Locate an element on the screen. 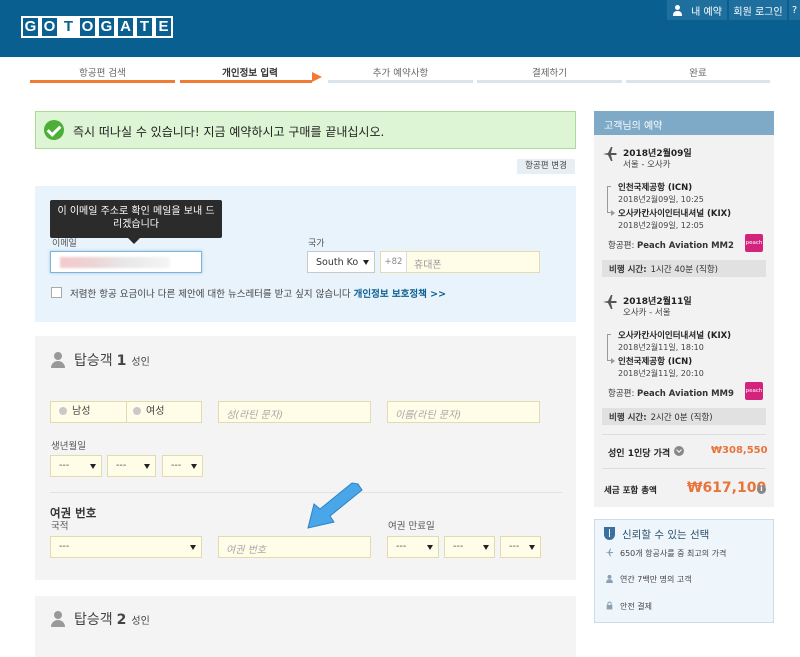  nationality-label: 국적 is located at coordinates (60, 526).